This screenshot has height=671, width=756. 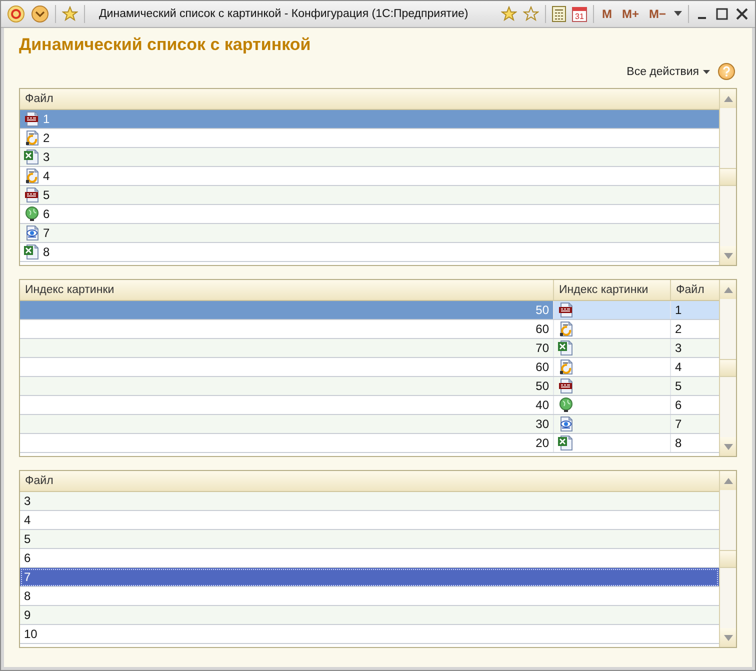 What do you see at coordinates (369, 443) in the screenshot?
I see `table-row: 20 8` at bounding box center [369, 443].